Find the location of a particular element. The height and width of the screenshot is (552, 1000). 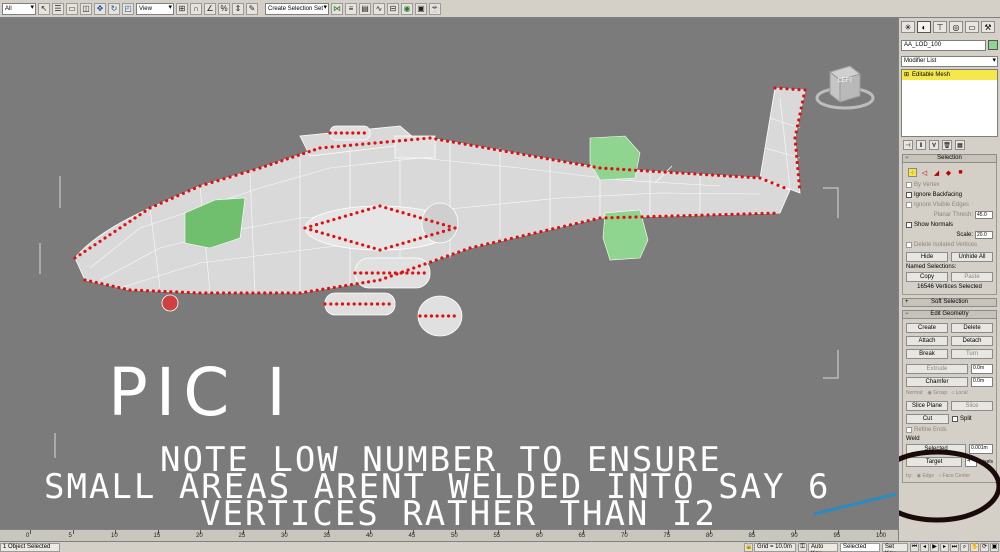

soft-selection-rollout-header: + Soft Selection is located at coordinates (949, 302).